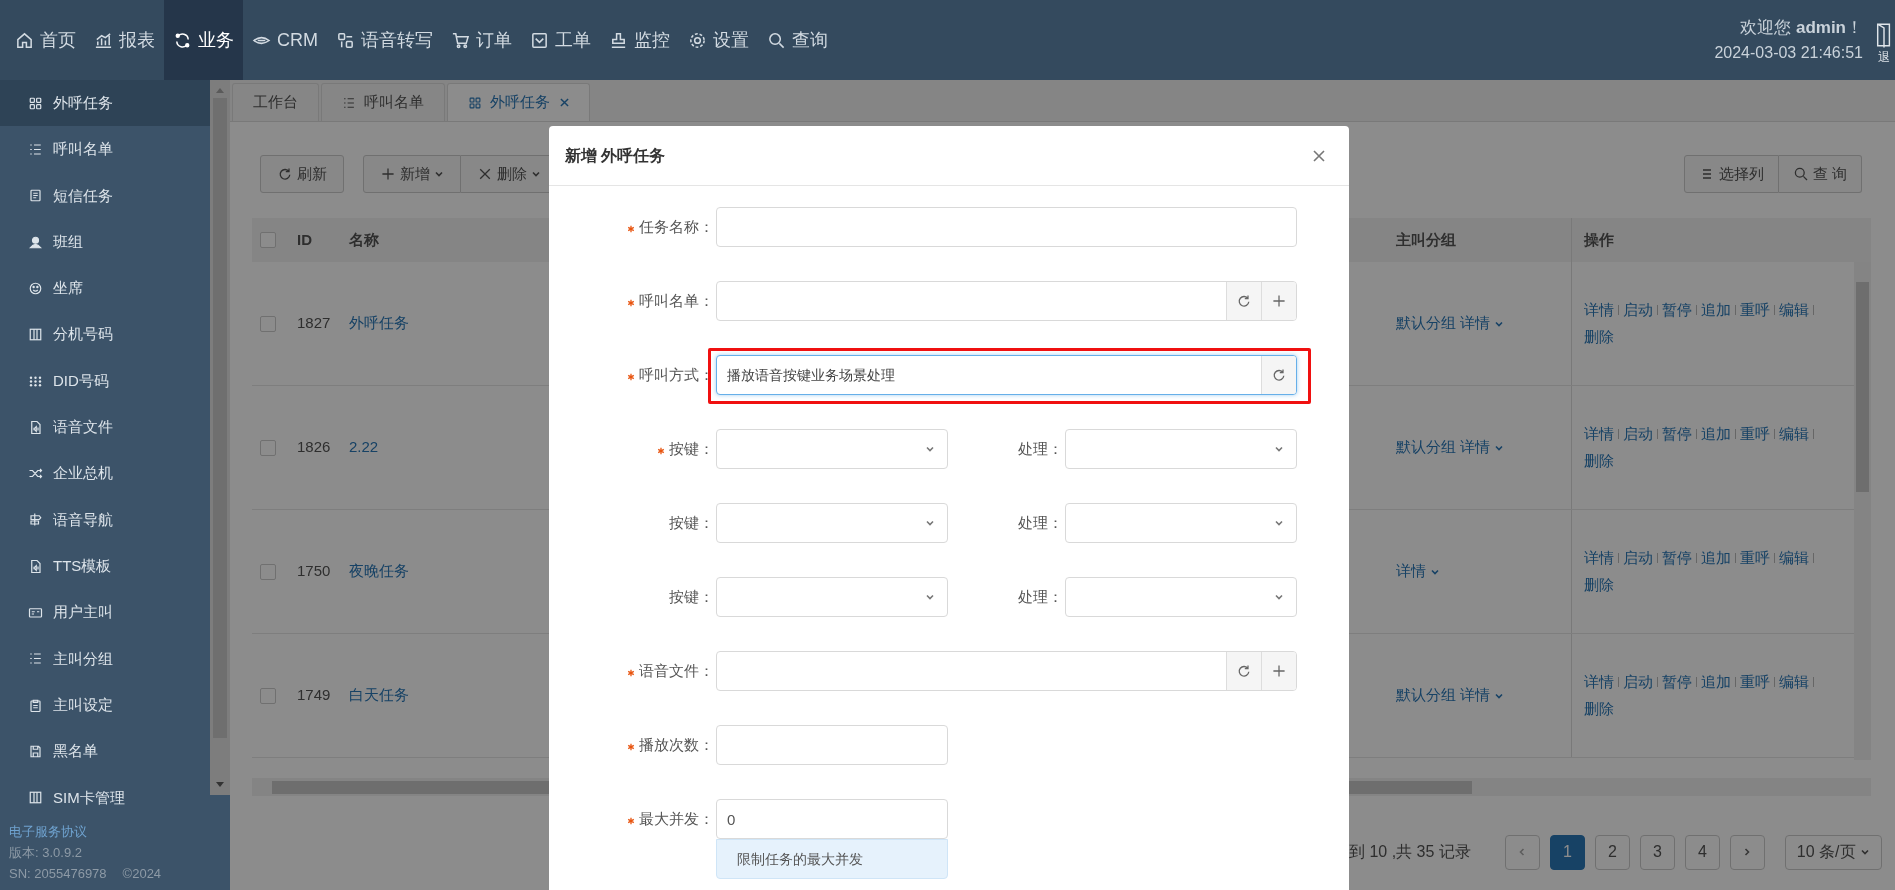 Image resolution: width=1895 pixels, height=890 pixels. Describe the element at coordinates (220, 90) in the screenshot. I see `scroll-up-icon` at that location.